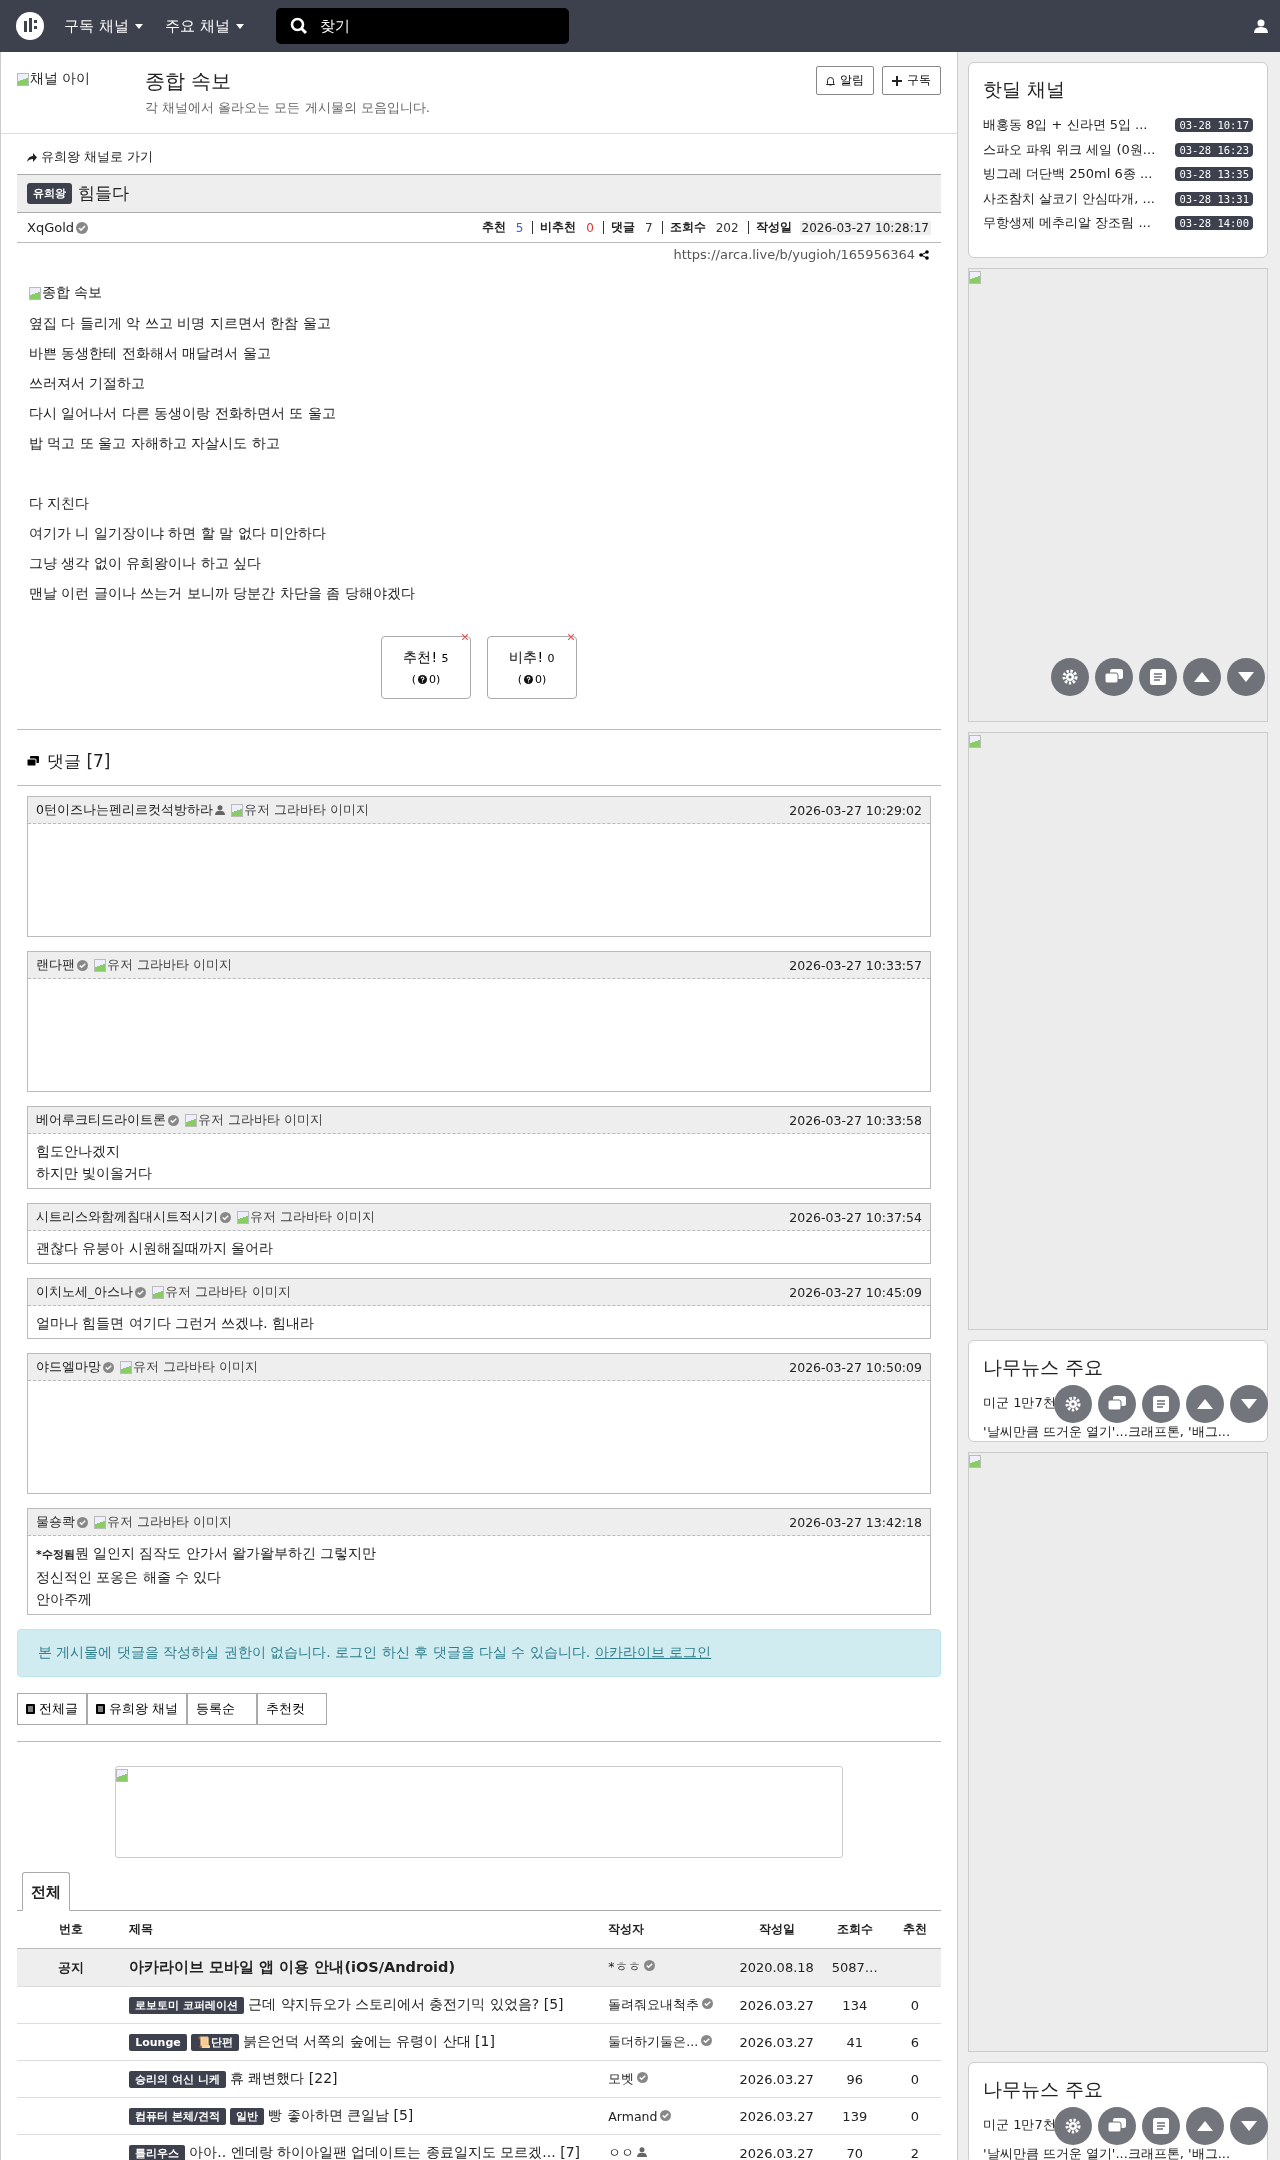  Describe the element at coordinates (341, 2115) in the screenshot. I see `post-link: 빵 좋아하면 큰일남 [5]` at that location.